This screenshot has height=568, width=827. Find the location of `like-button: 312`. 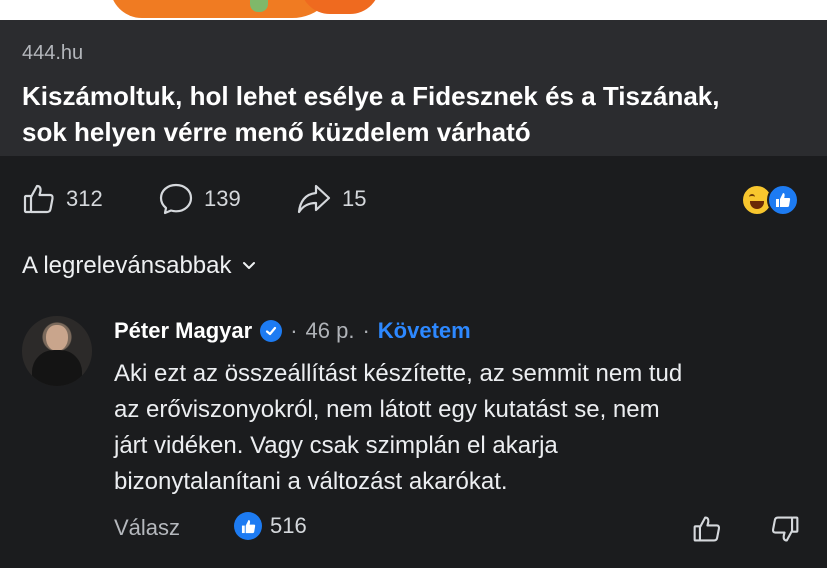

like-button: 312 is located at coordinates (62, 199).